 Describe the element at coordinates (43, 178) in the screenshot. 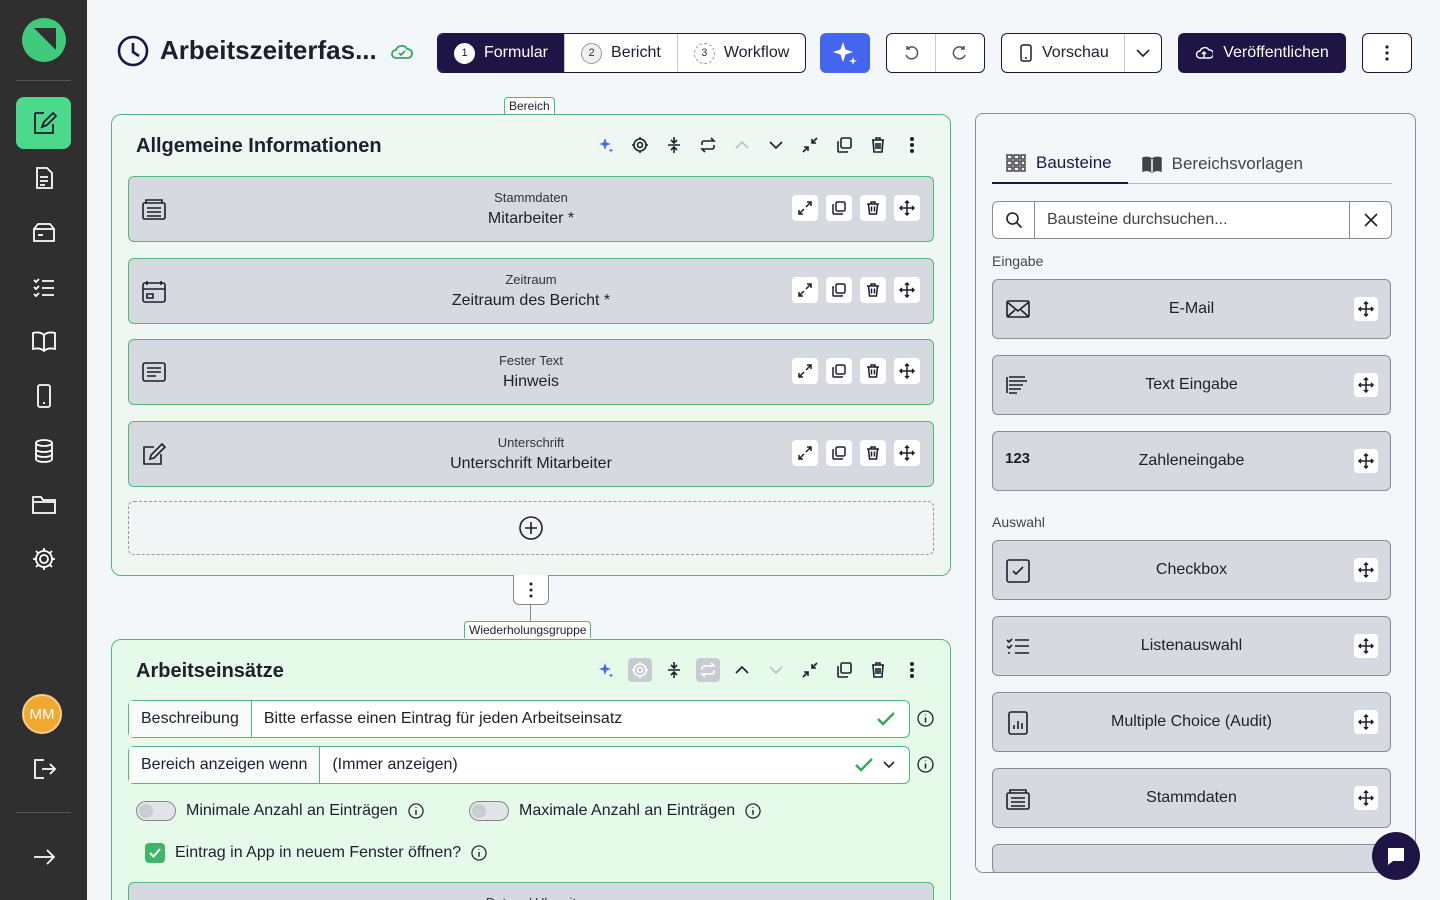

I see `sidebar-item-reports` at that location.